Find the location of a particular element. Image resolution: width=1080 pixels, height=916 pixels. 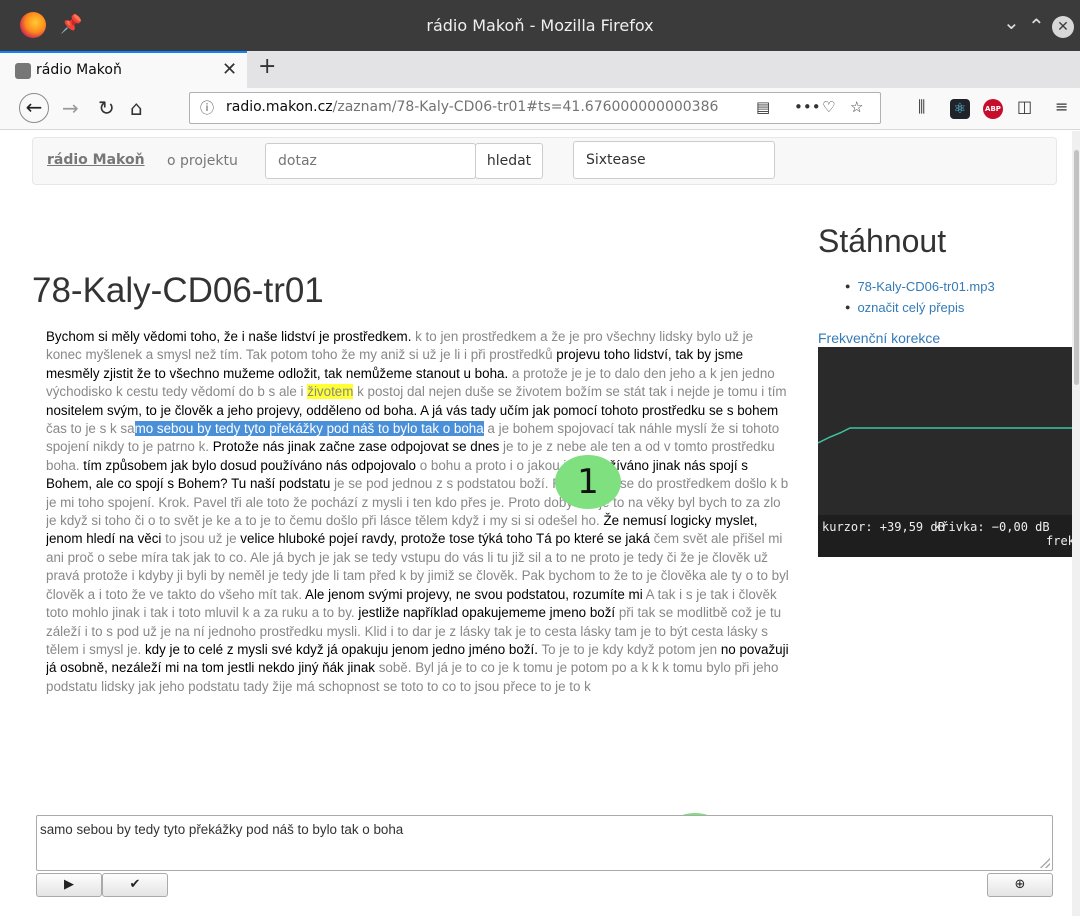

download-button: ⊕ is located at coordinates (1020, 885).